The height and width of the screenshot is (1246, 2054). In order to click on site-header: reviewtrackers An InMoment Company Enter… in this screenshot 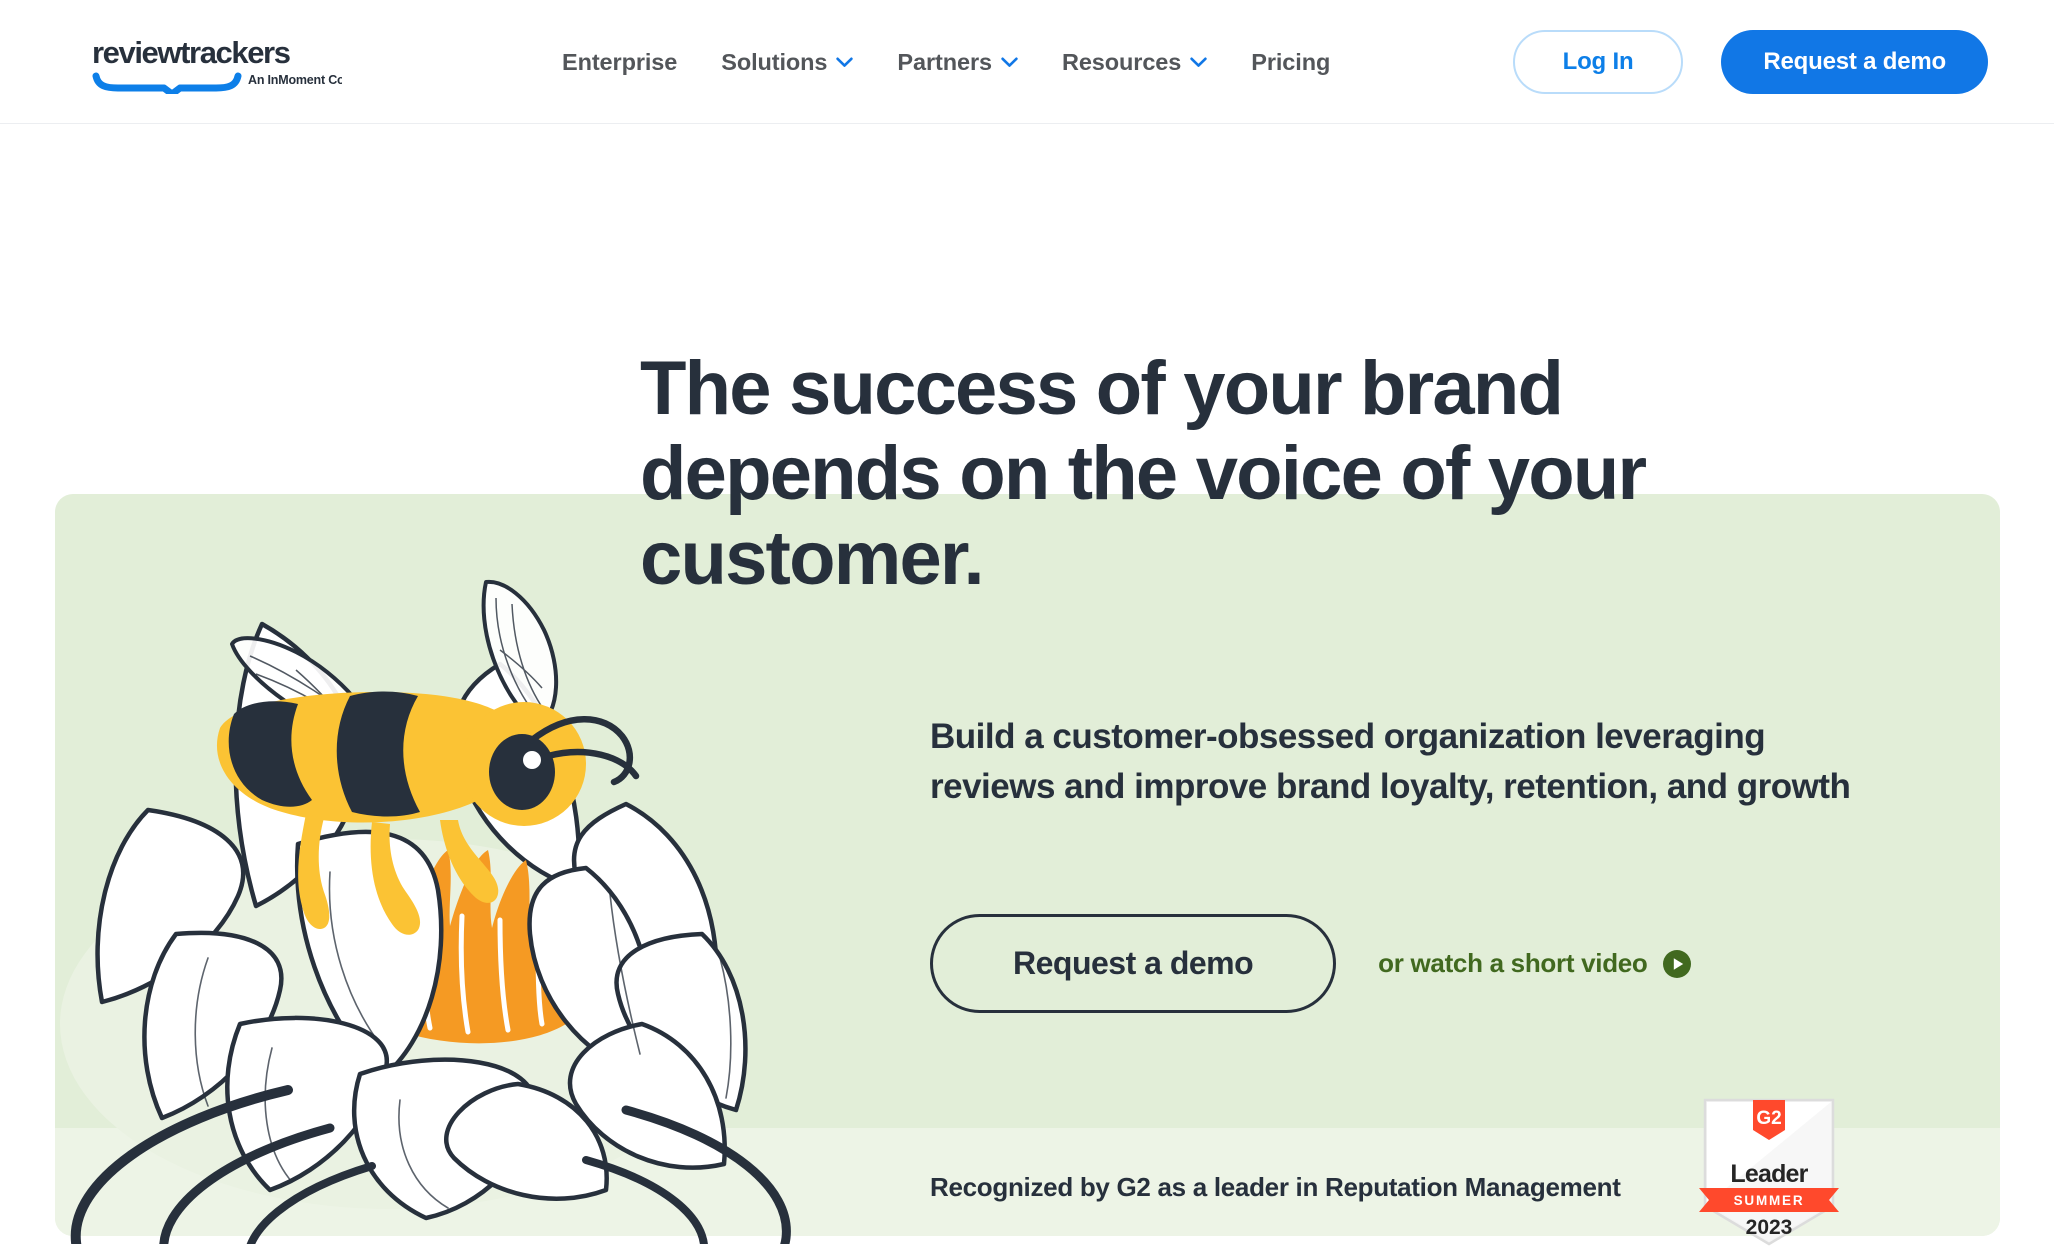, I will do `click(1027, 62)`.